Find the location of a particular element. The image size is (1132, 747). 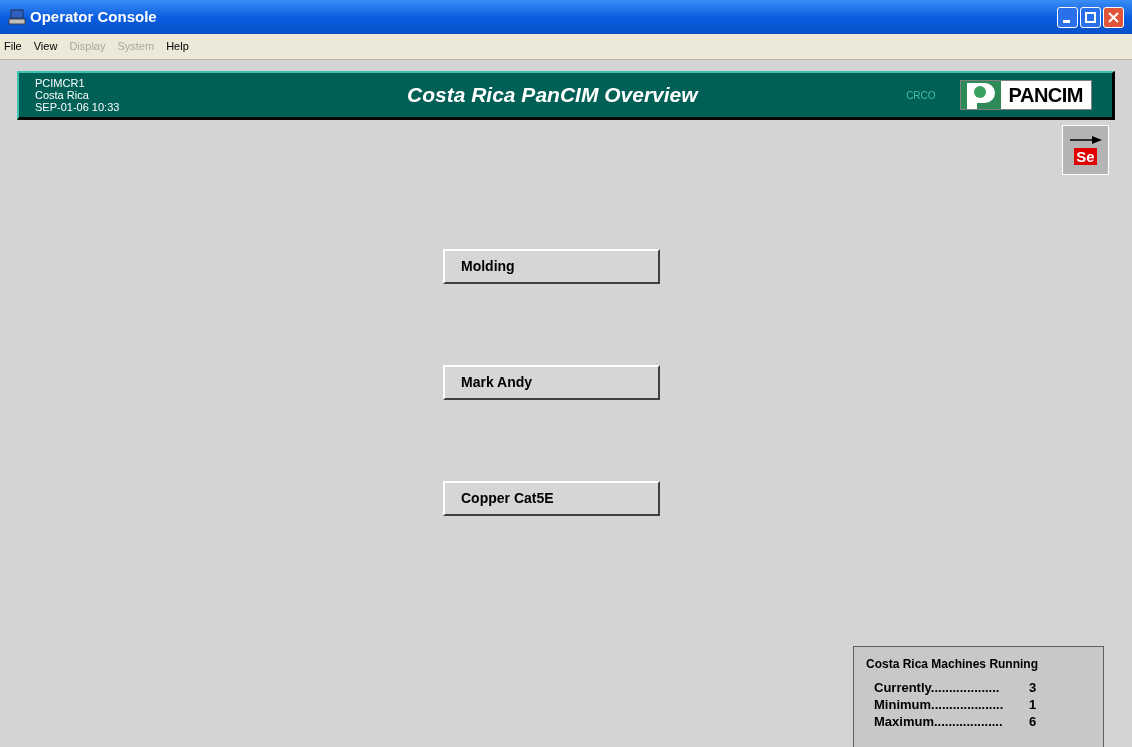

site-code: CRCO is located at coordinates (921, 95).